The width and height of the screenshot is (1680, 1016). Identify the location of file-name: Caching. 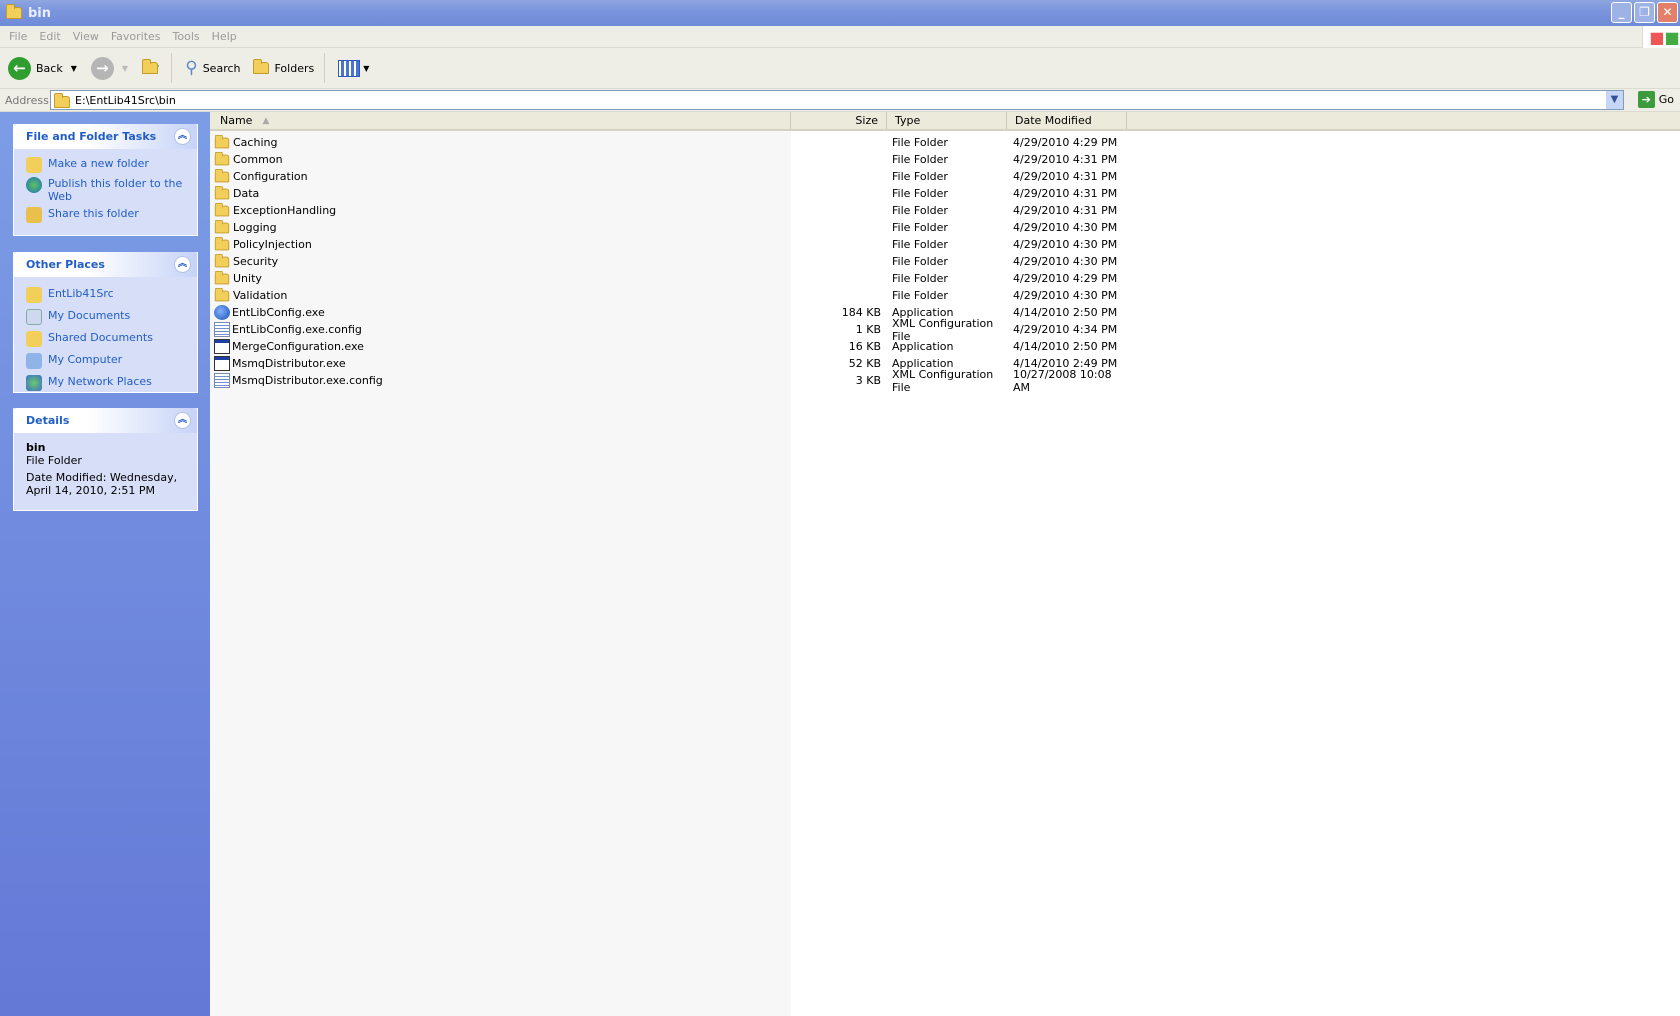
(255, 142).